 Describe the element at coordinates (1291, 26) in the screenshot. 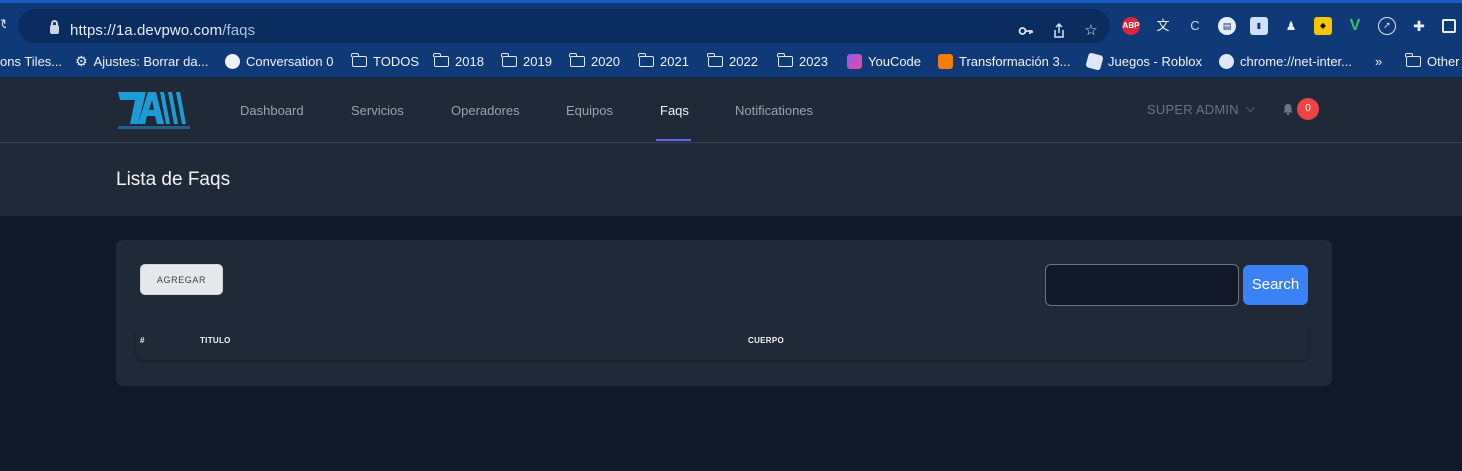

I see `person-icon: ♟` at that location.